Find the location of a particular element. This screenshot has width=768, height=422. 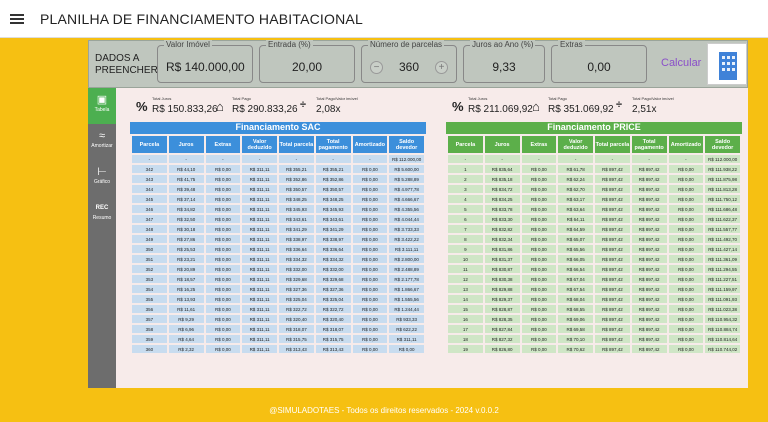

table-cell: R$ 4,64 is located at coordinates (186, 339).